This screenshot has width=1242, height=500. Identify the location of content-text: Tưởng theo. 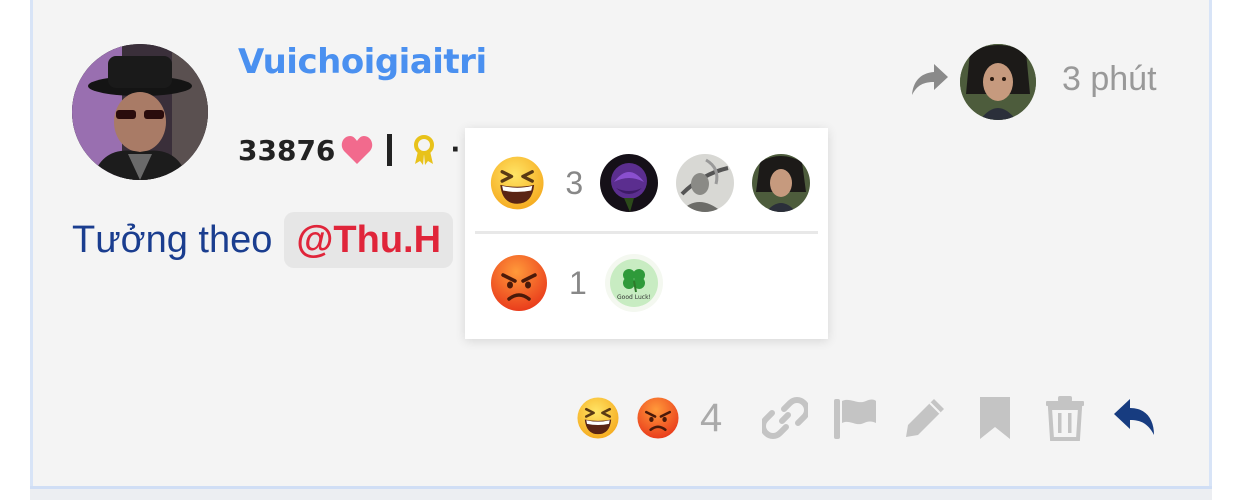
(172, 239).